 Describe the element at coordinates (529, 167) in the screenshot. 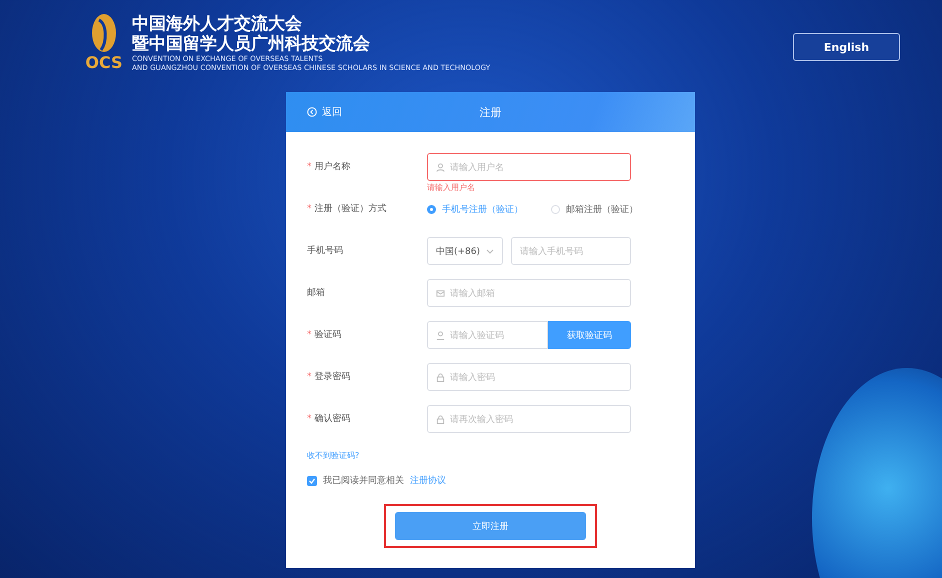

I see `input-field: 请输入用户名` at that location.